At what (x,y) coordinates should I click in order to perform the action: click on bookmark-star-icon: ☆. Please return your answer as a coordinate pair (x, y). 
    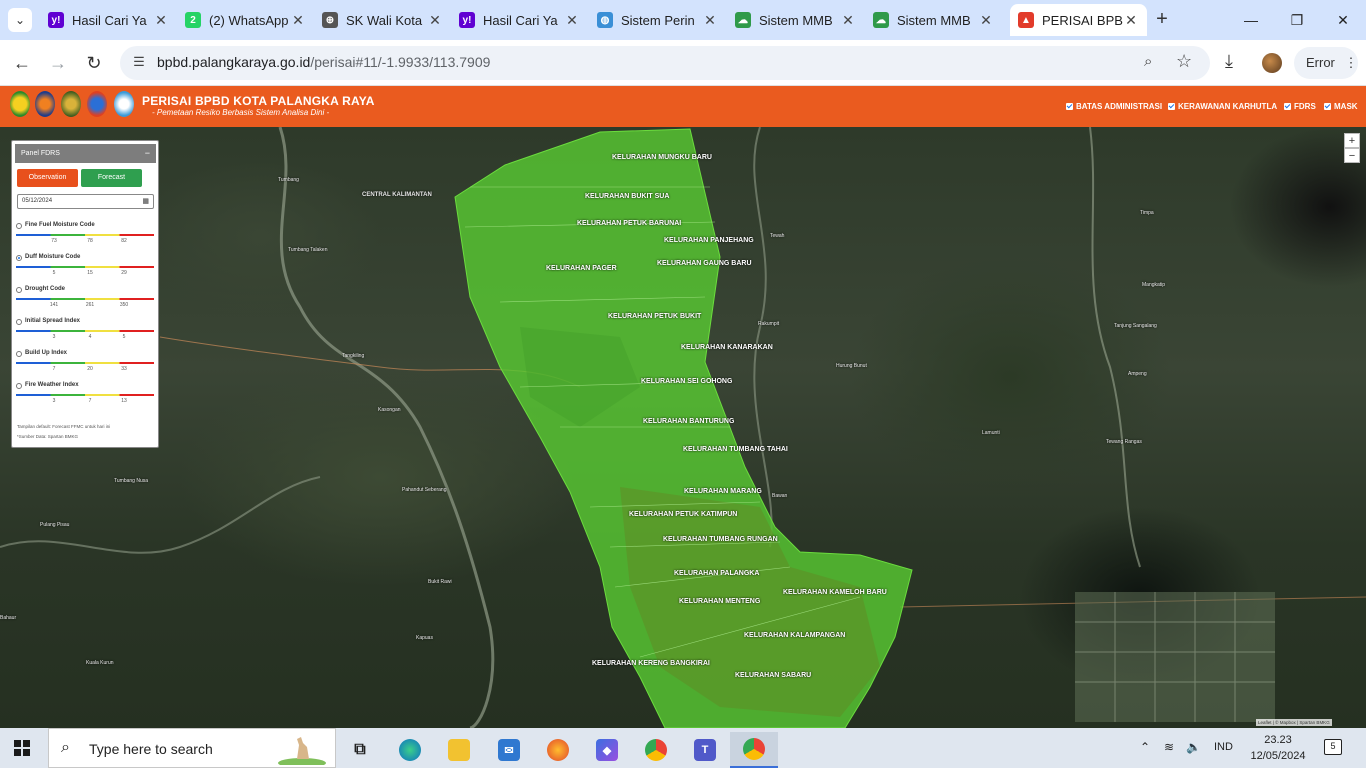
    Looking at the image, I should click on (1184, 61).